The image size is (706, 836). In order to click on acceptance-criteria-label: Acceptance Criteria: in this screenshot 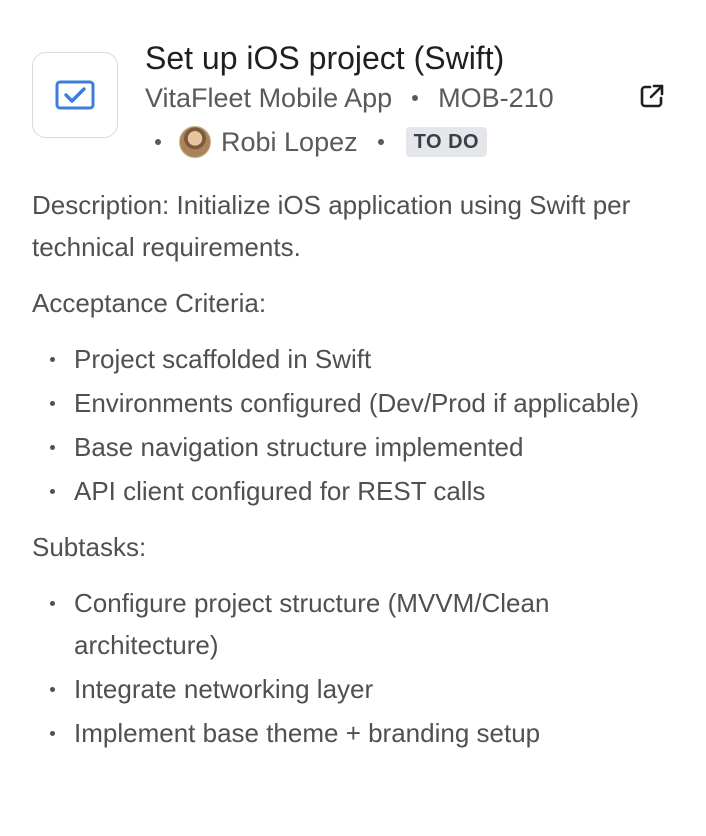, I will do `click(149, 303)`.